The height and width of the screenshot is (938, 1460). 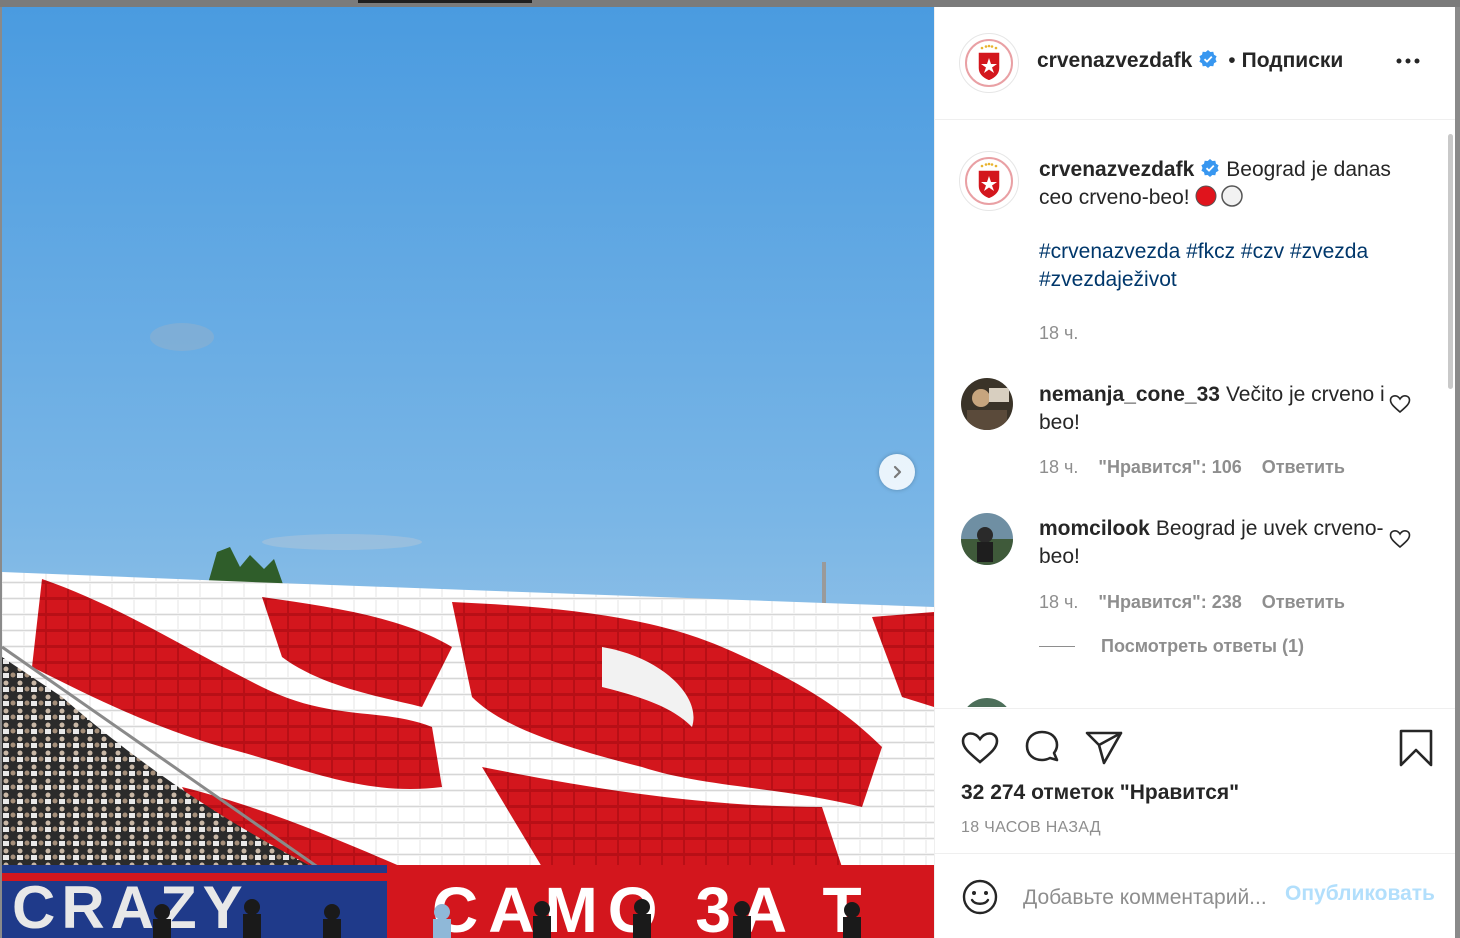 What do you see at coordinates (1169, 467) in the screenshot?
I see `comment-likes-count: "Нравится": 106` at bounding box center [1169, 467].